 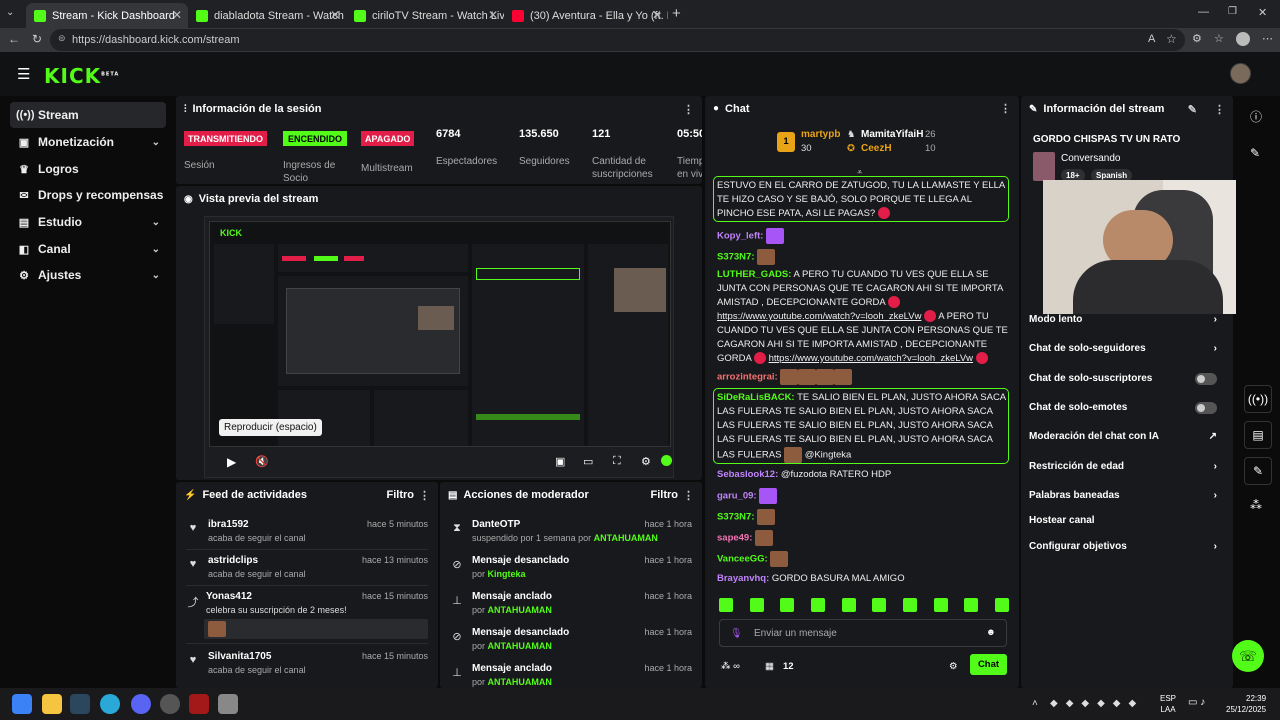 I want to click on setting-host-channel: Hostear canal, so click(x=1121, y=521).